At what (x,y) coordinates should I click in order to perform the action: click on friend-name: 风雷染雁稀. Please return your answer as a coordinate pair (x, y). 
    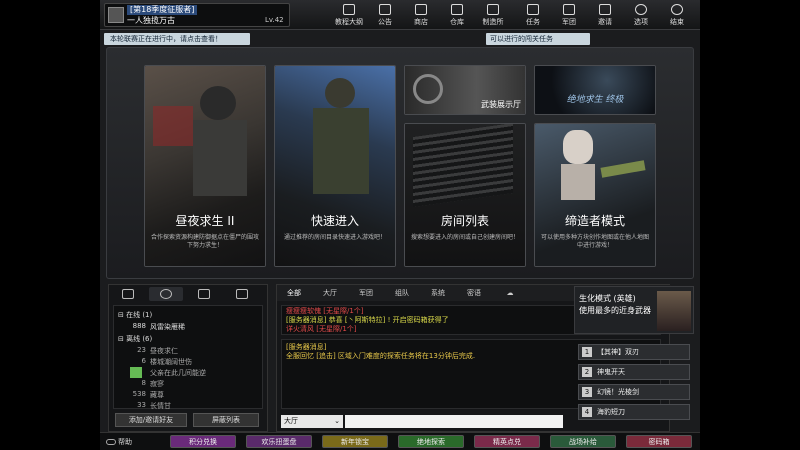
    Looking at the image, I should click on (167, 327).